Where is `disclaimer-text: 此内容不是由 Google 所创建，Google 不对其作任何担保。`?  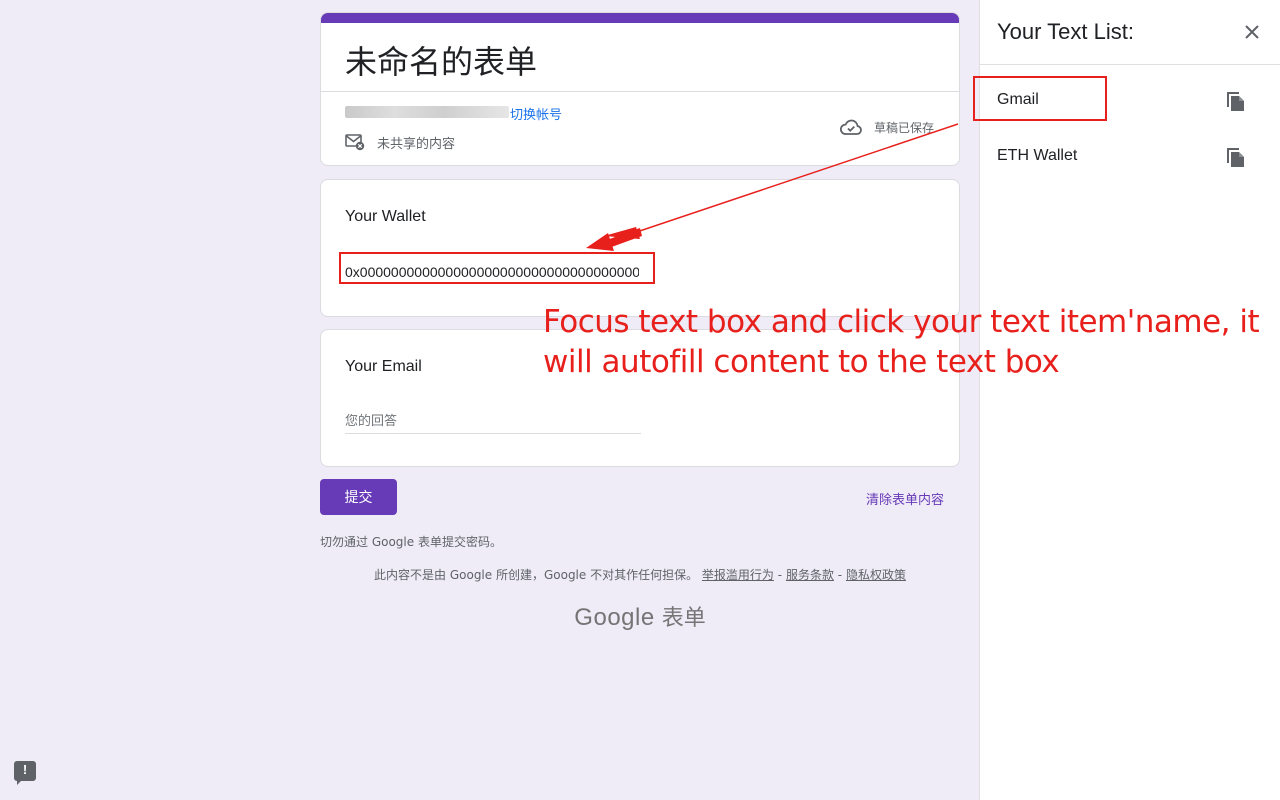
disclaimer-text: 此内容不是由 Google 所创建，Google 不对其作任何担保。 is located at coordinates (536, 575).